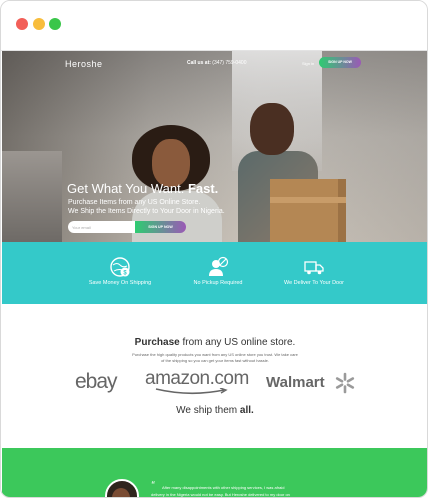  Describe the element at coordinates (134, 202) in the screenshot. I see `hero-subtitle-line1: Purchase Items from any US Online Store.` at that location.